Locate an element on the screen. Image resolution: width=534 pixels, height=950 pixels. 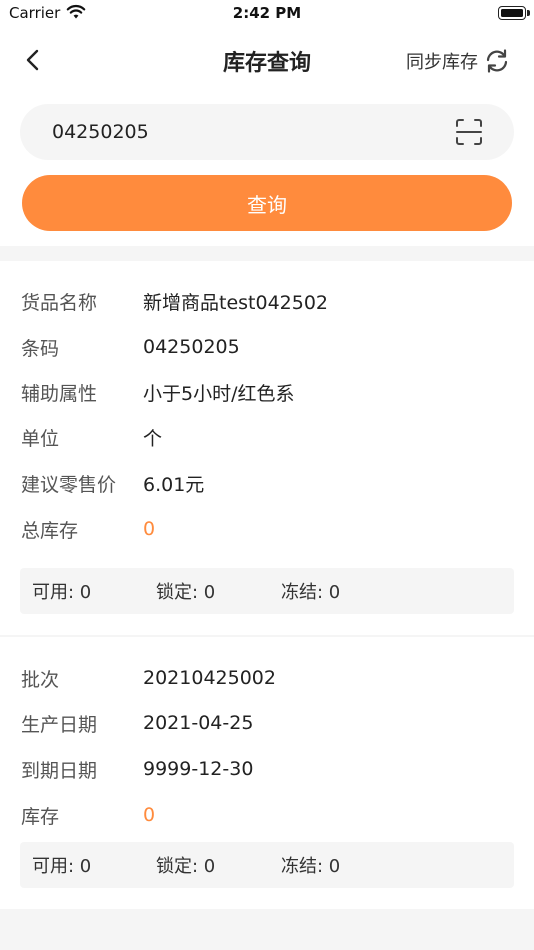
sync-icon is located at coordinates (497, 61).